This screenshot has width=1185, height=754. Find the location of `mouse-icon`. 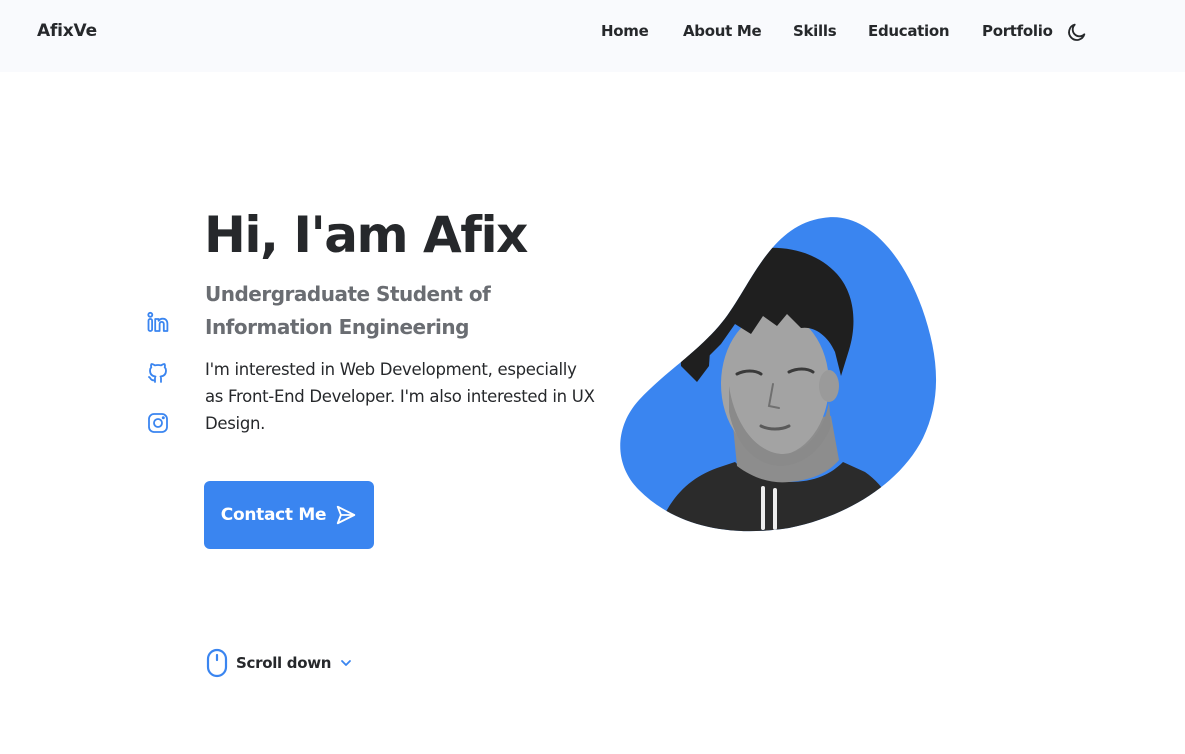

mouse-icon is located at coordinates (217, 663).